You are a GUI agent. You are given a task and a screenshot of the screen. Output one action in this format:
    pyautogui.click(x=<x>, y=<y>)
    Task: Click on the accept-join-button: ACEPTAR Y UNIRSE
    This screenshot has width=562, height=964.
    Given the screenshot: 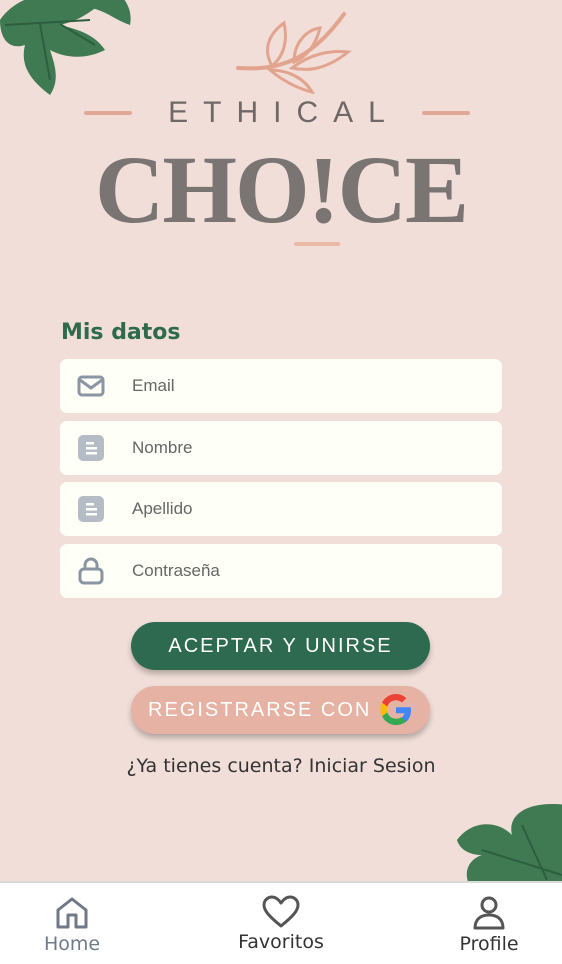 What is the action you would take?
    pyautogui.click(x=280, y=646)
    